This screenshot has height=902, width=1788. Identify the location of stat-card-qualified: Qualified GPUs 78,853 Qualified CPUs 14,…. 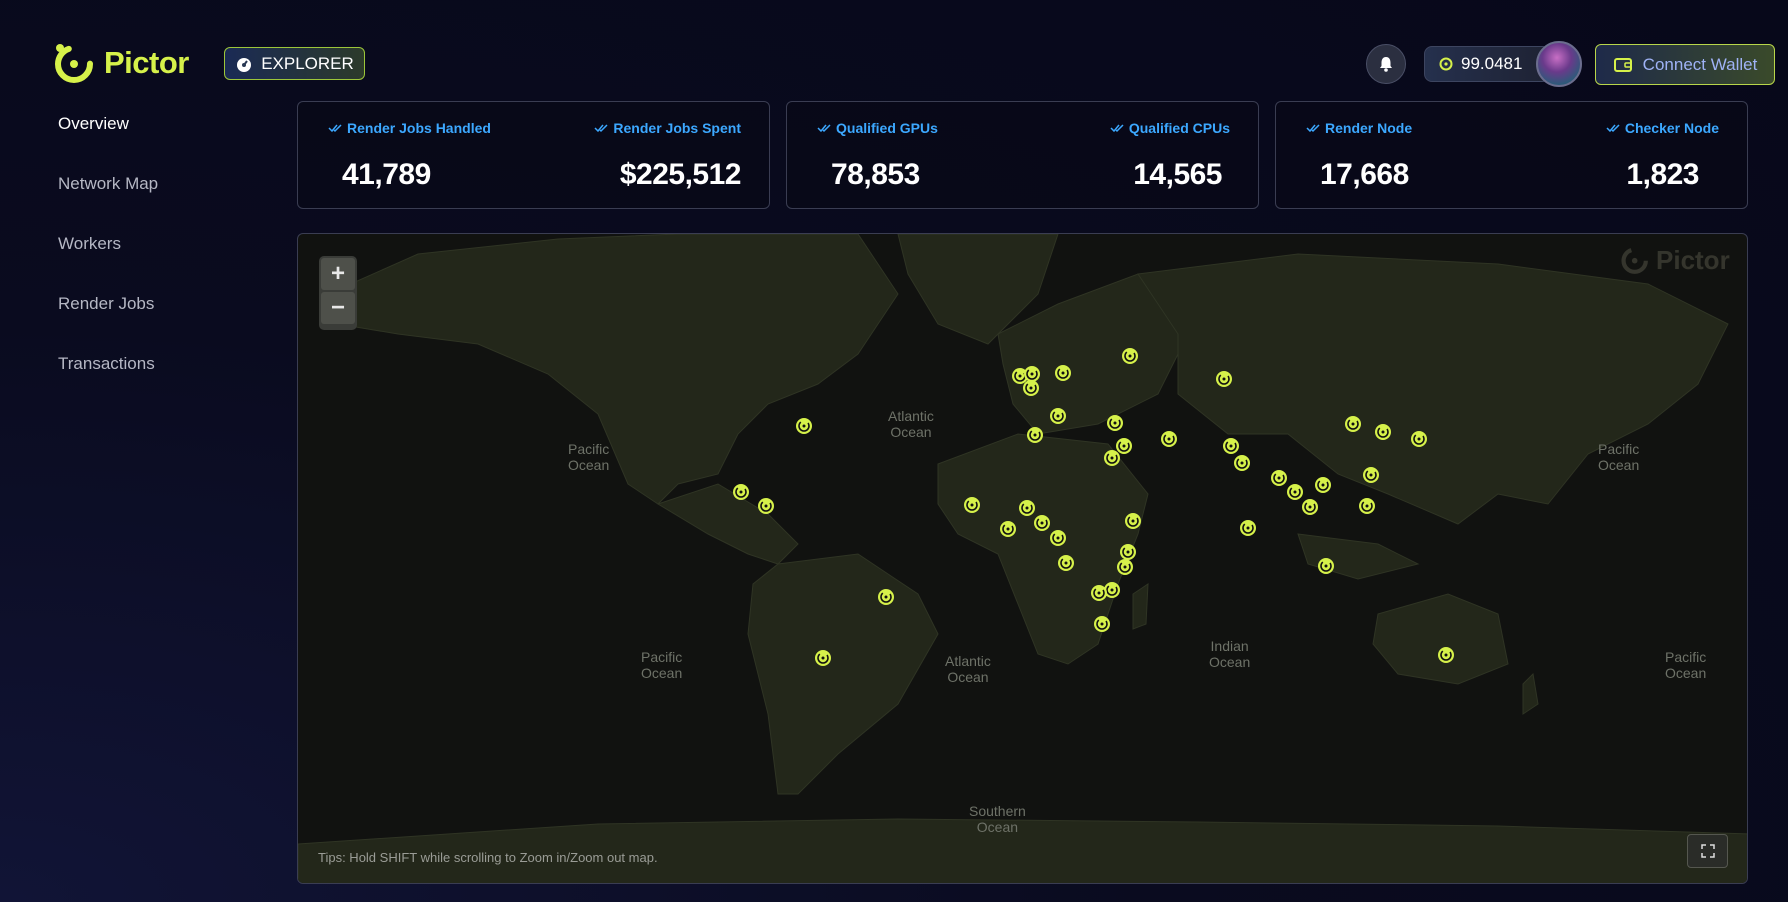
(1022, 155).